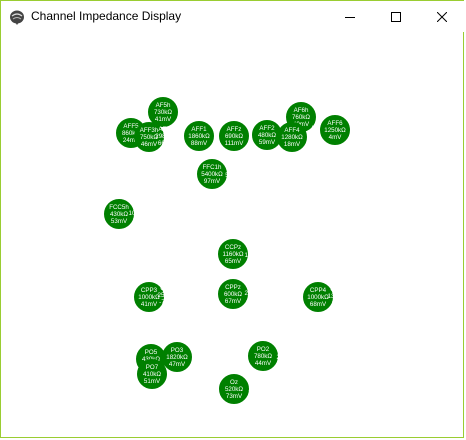 This screenshot has height=440, width=466. What do you see at coordinates (234, 143) in the screenshot?
I see `electrode-offset: 111mV` at bounding box center [234, 143].